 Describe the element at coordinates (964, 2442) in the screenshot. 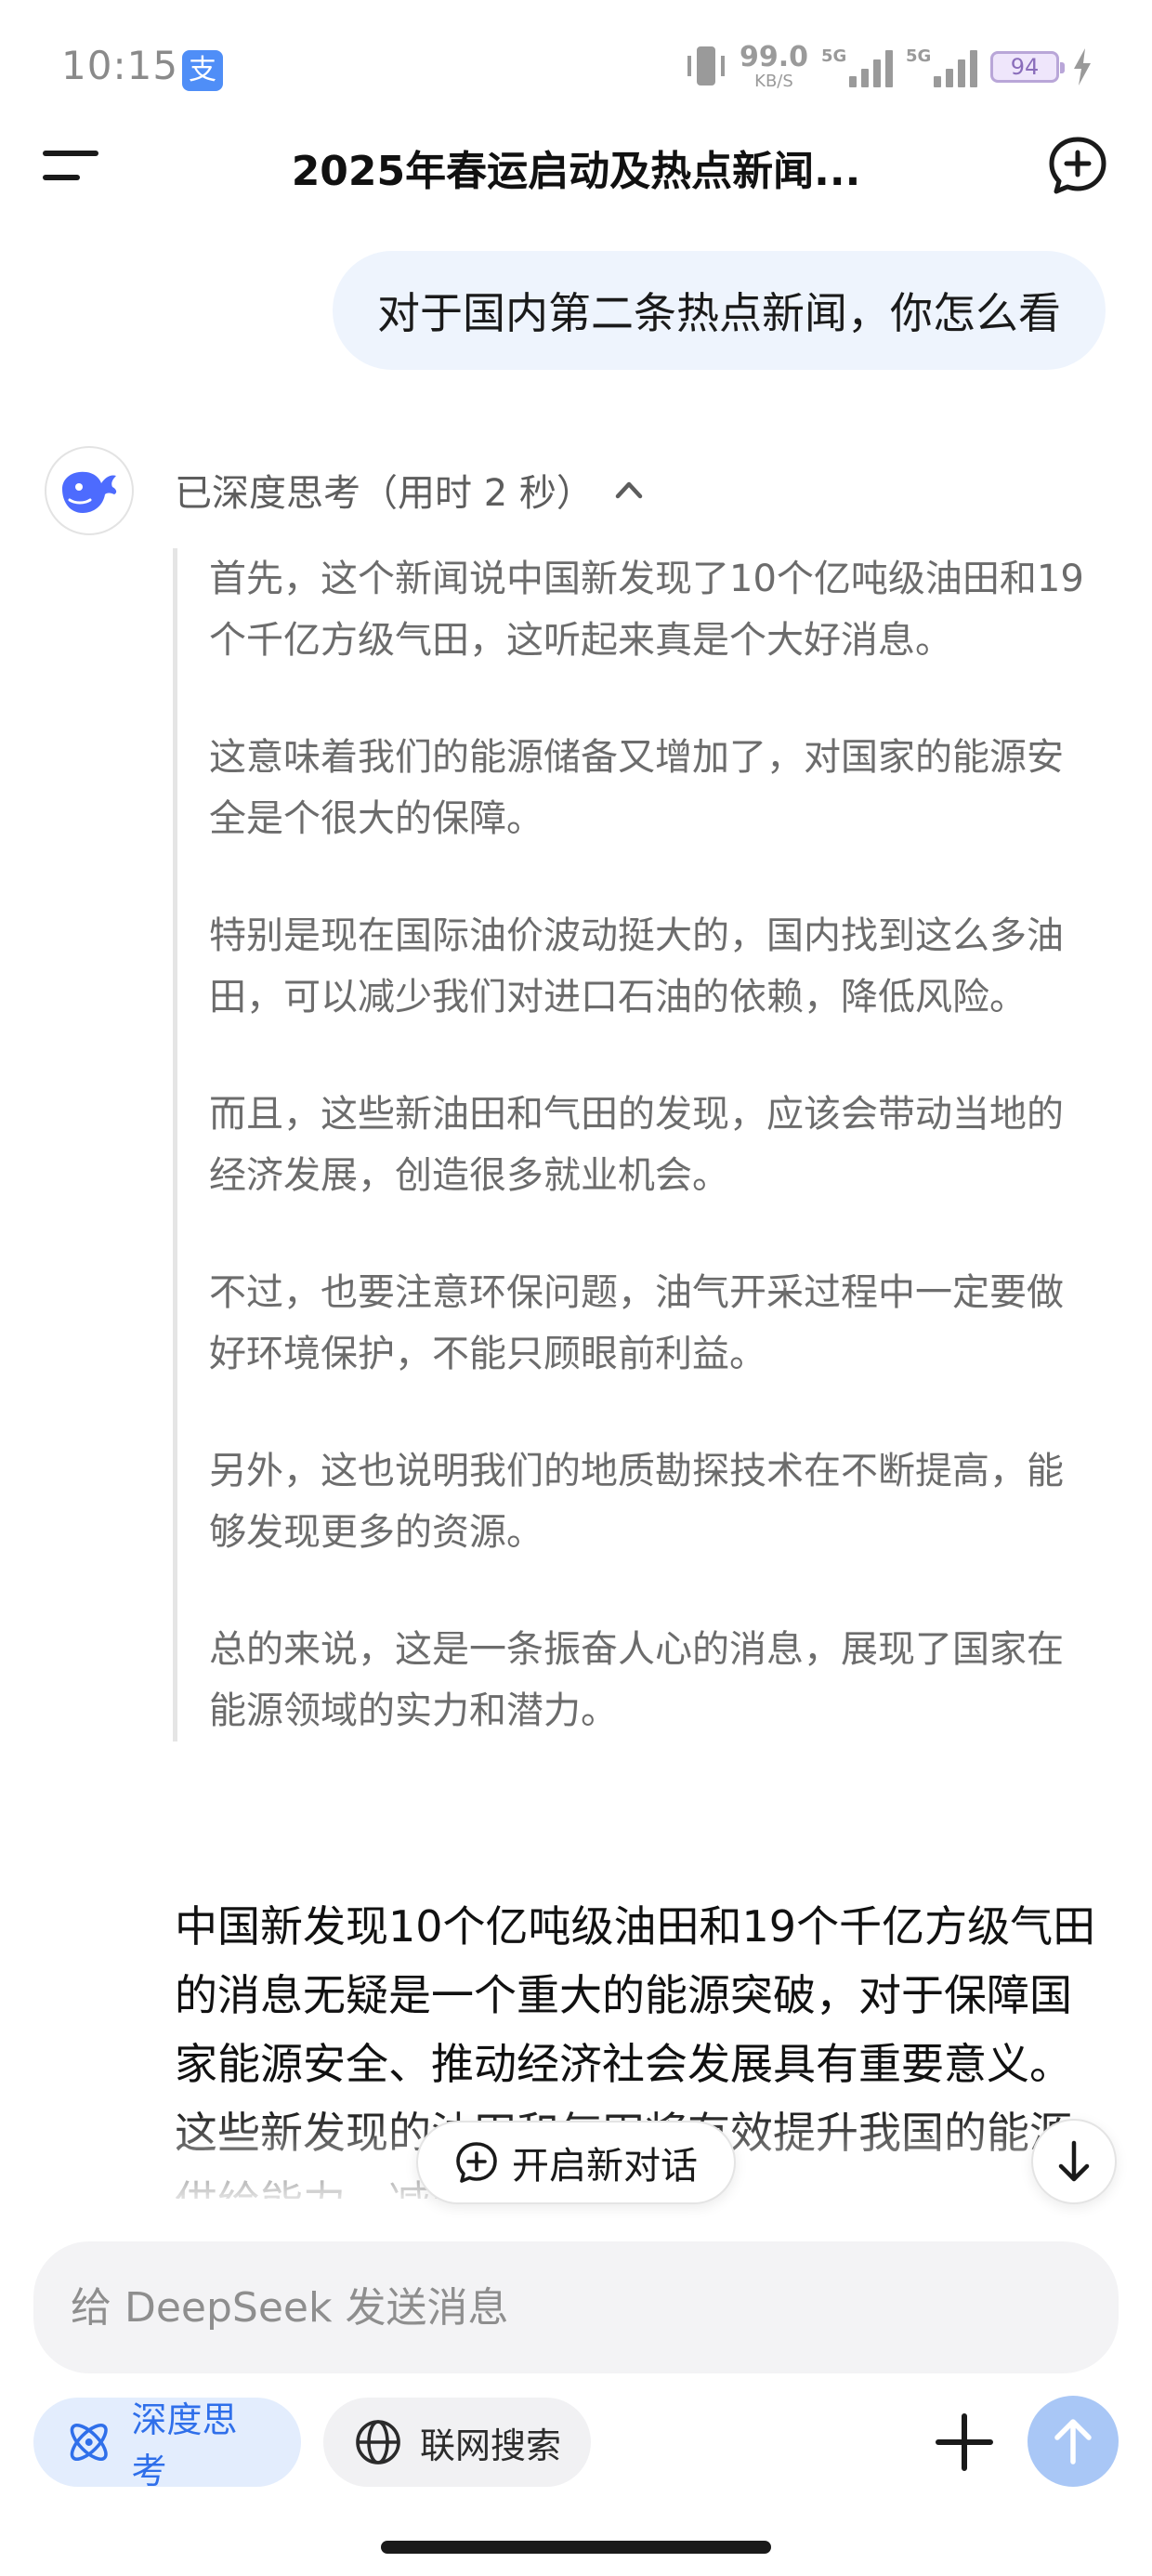

I see `attach-plus-icon` at that location.